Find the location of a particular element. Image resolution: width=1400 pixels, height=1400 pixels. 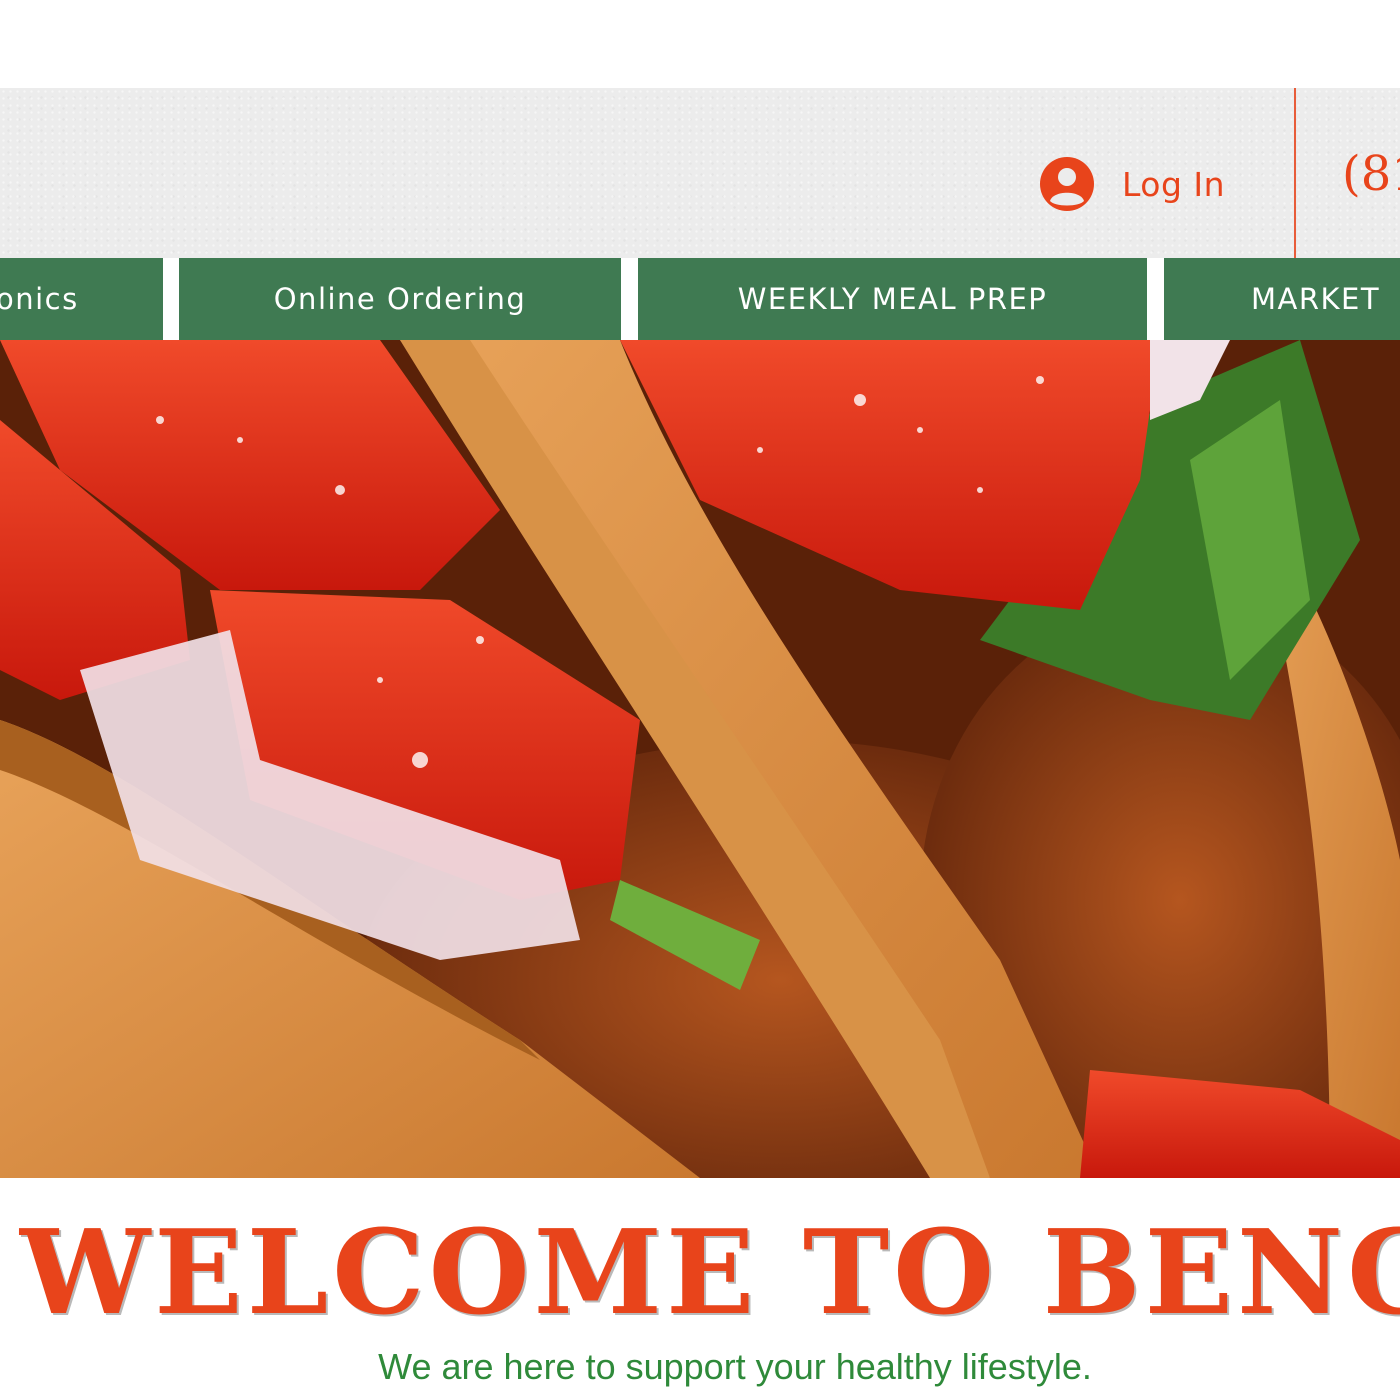

nav-item-label: MARKET is located at coordinates (1316, 299).